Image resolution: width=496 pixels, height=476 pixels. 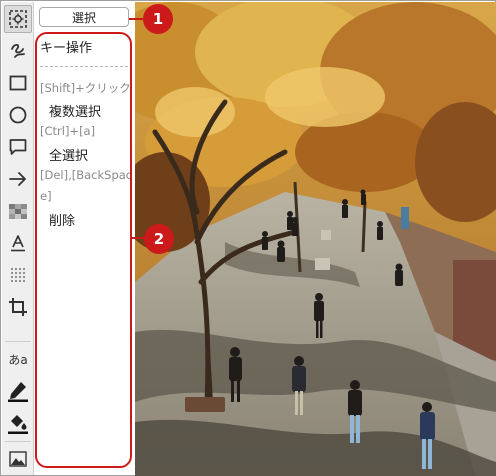 What do you see at coordinates (18, 211) in the screenshot?
I see `mosaic-tool-icon` at bounding box center [18, 211].